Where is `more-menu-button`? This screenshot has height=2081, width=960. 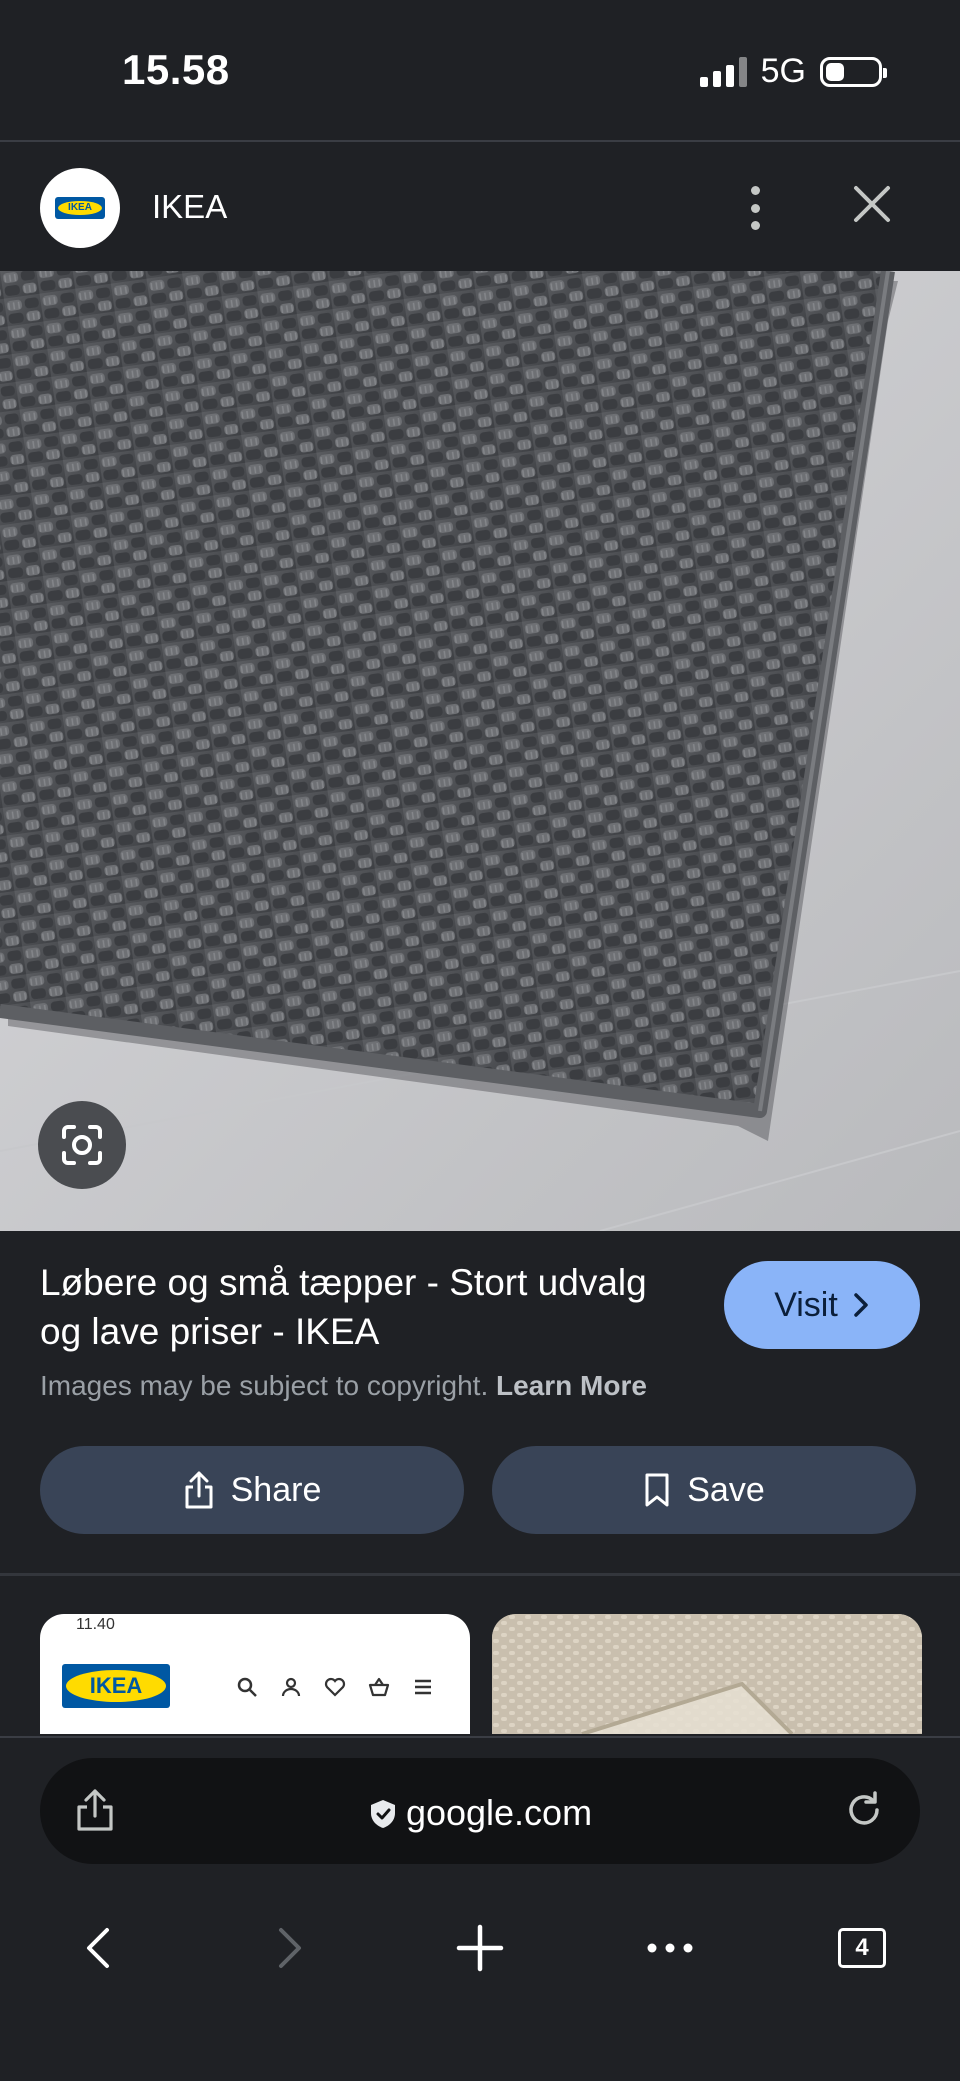
more-menu-button is located at coordinates (670, 1948).